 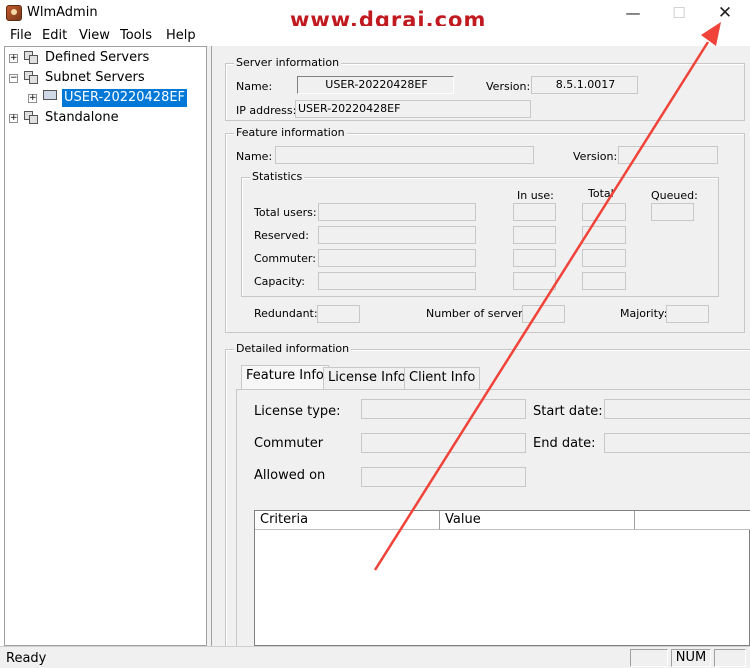 I want to click on license-type-field, so click(x=443, y=409).